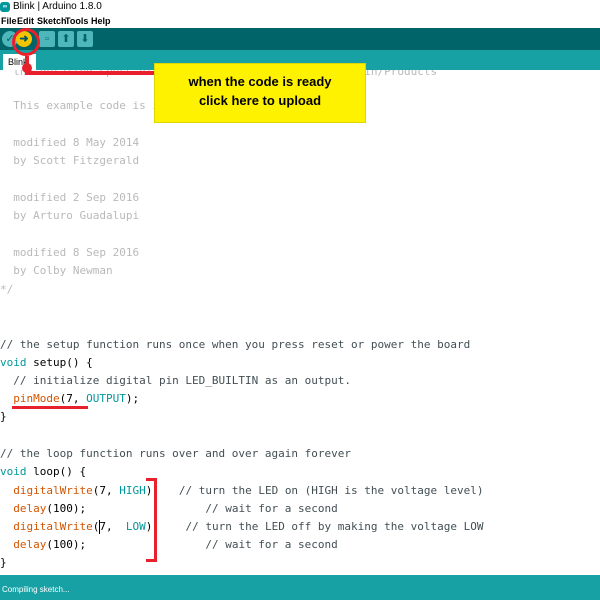 The width and height of the screenshot is (600, 600). I want to click on code-text: loop() {, so click(56, 471).